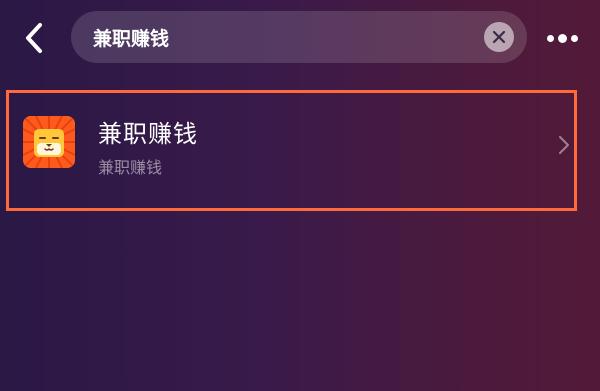  I want to click on more-options-button, so click(562, 38).